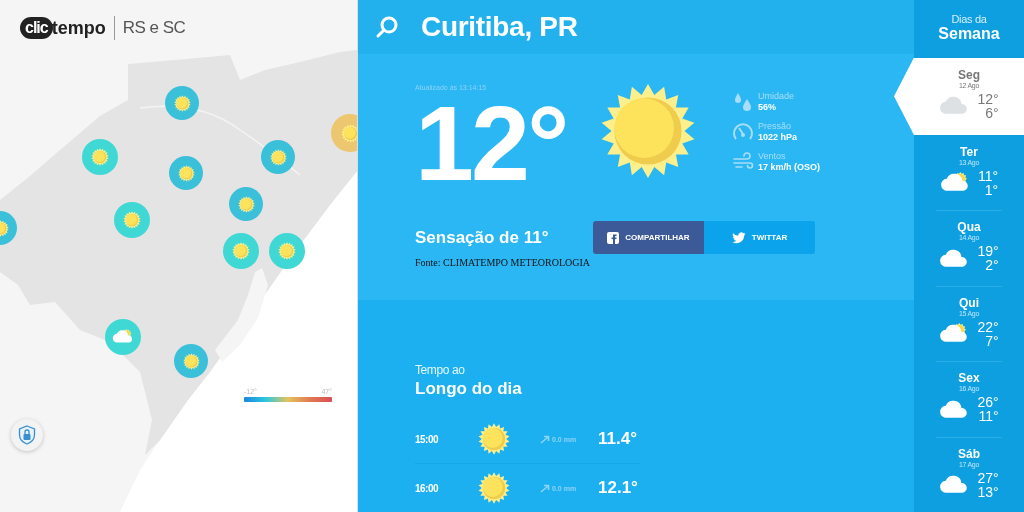  Describe the element at coordinates (992, 112) in the screenshot. I see `min-temperature: 6°` at that location.